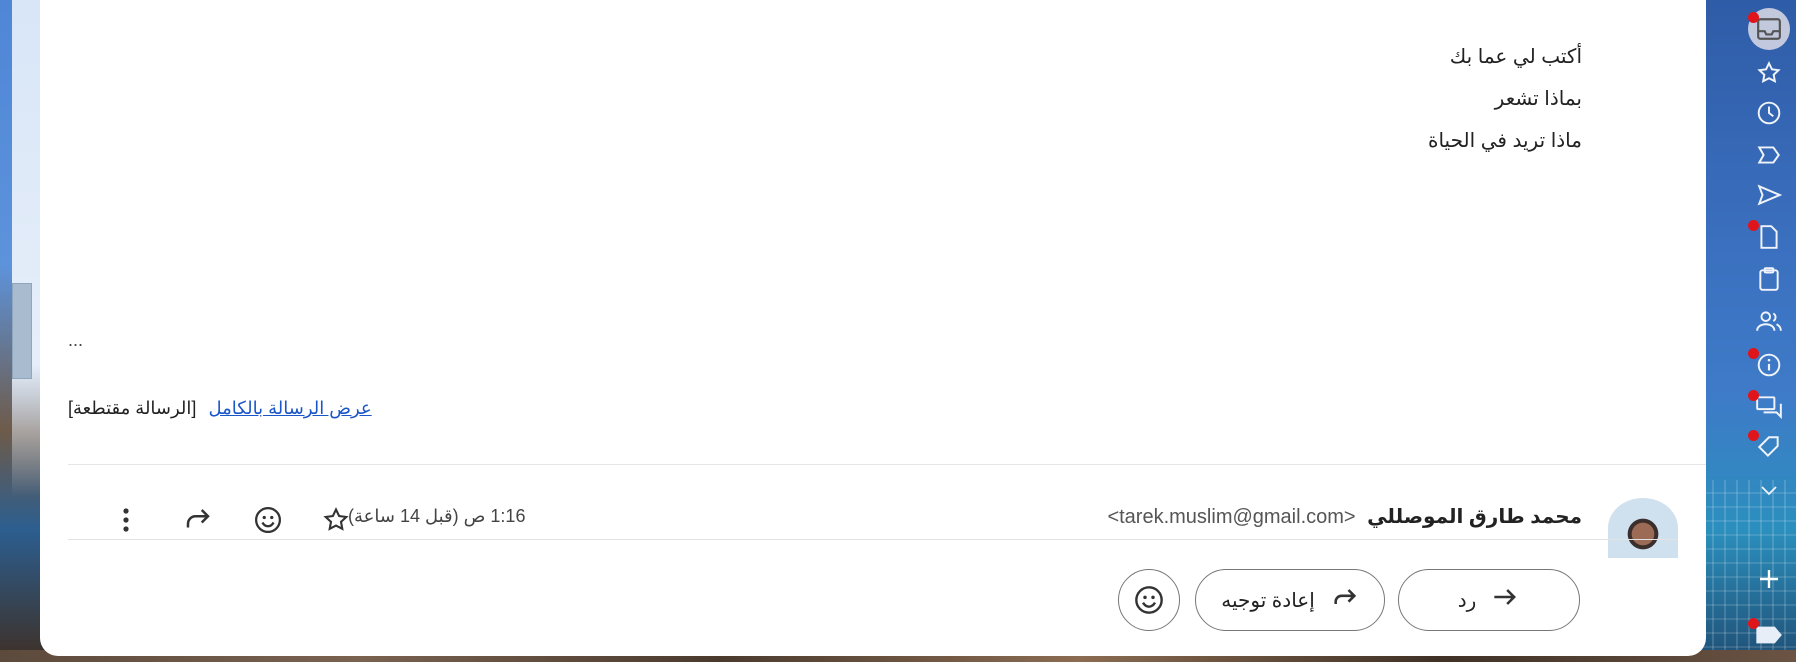 The height and width of the screenshot is (662, 1796). What do you see at coordinates (198, 520) in the screenshot?
I see `forward-icon` at bounding box center [198, 520].